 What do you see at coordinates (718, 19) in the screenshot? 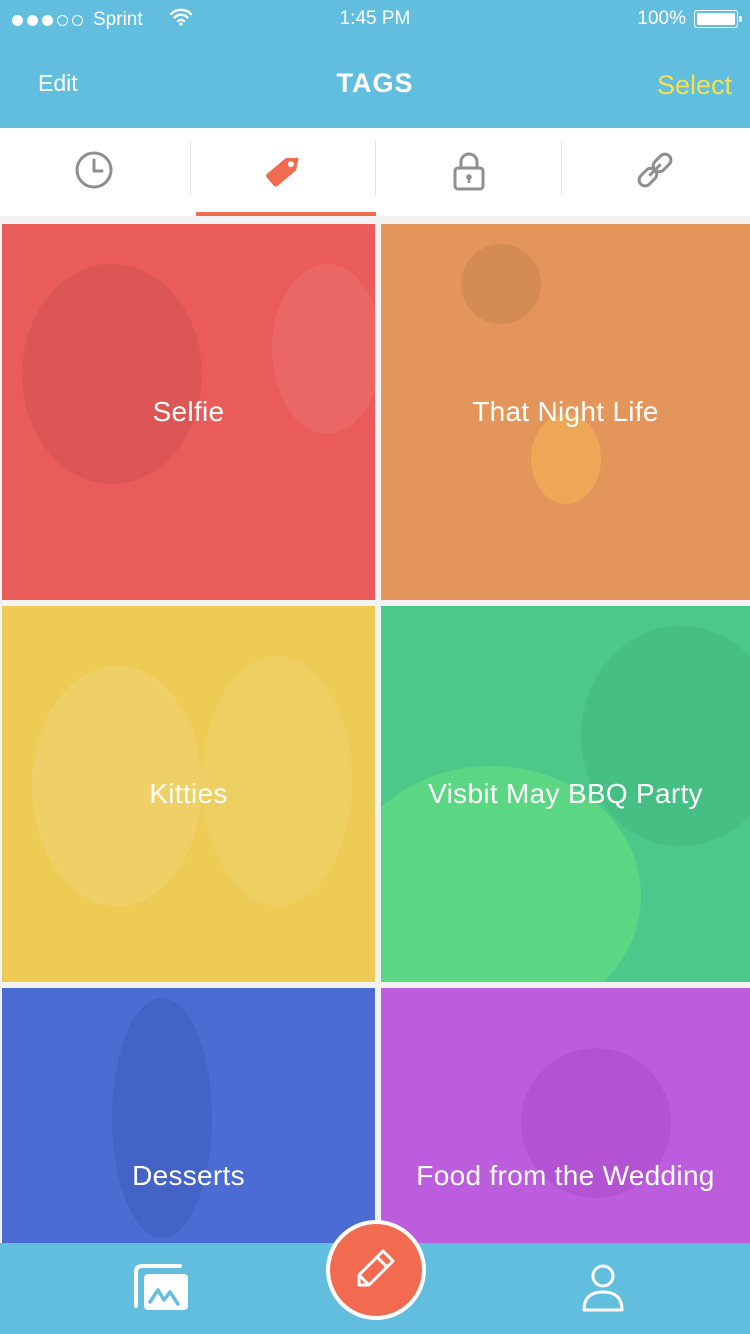
I see `battery-icon` at bounding box center [718, 19].